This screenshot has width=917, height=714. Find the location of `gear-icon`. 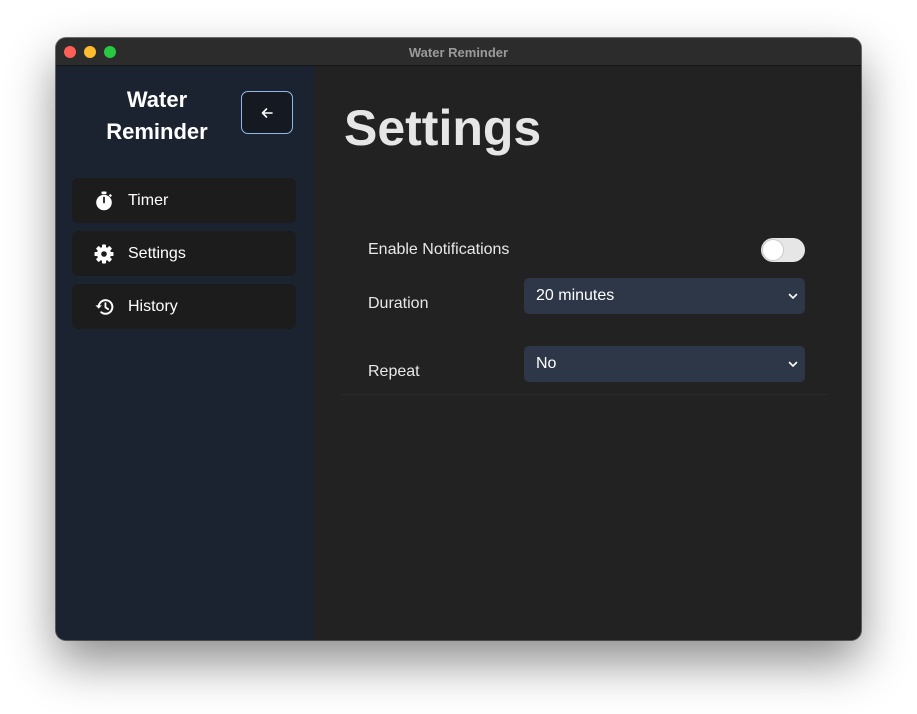

gear-icon is located at coordinates (104, 254).